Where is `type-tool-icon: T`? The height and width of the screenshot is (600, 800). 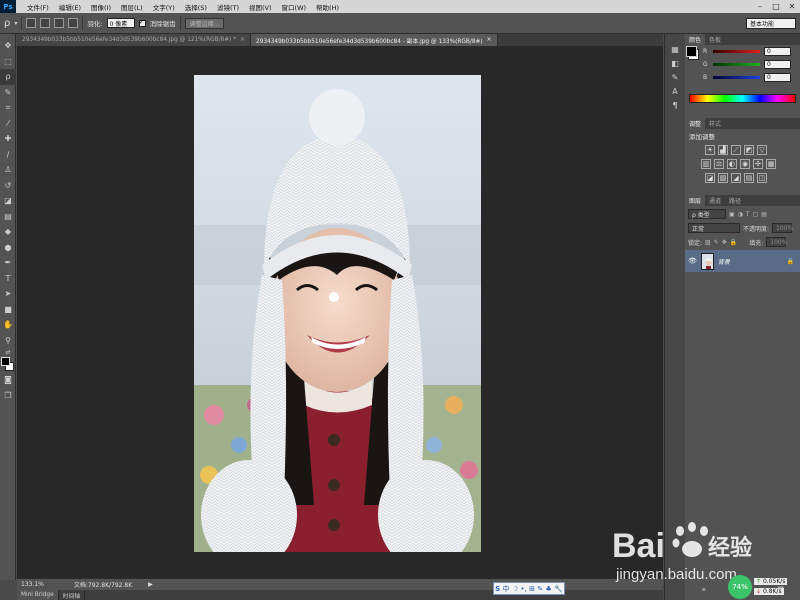 type-tool-icon: T is located at coordinates (8, 279).